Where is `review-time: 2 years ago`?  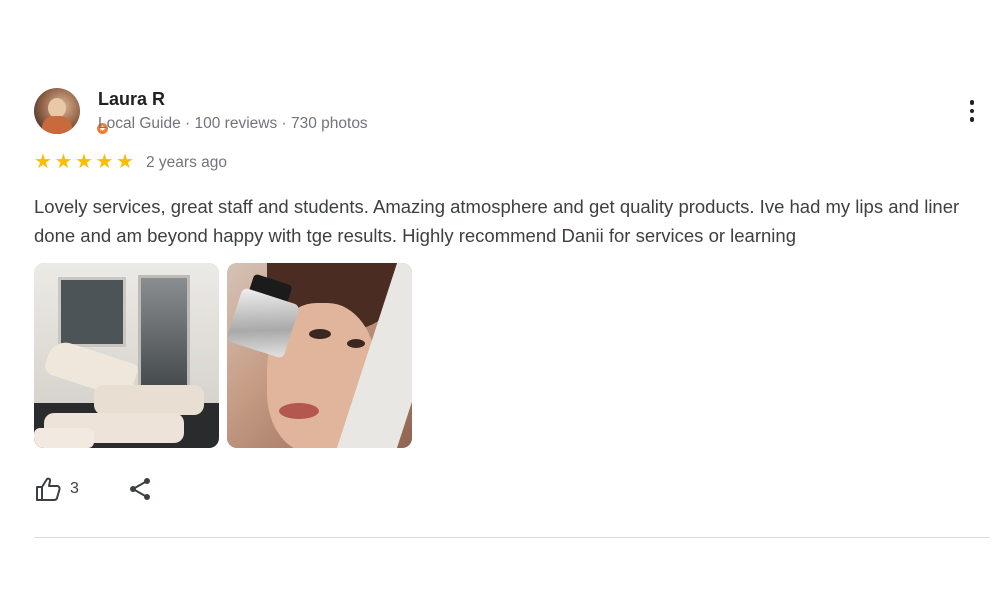 review-time: 2 years ago is located at coordinates (186, 162).